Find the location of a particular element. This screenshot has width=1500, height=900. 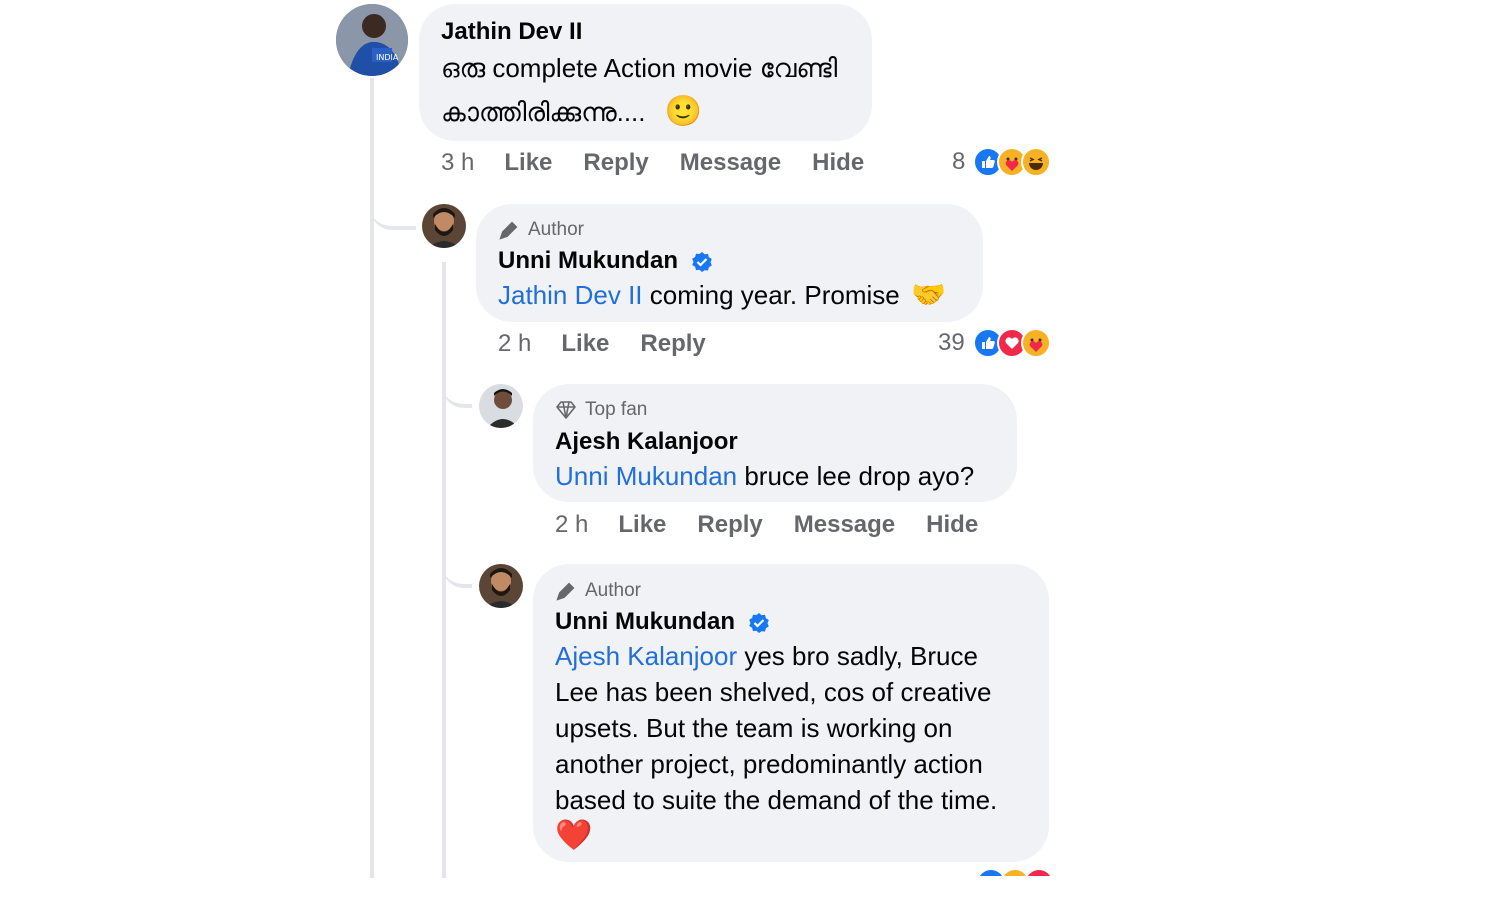

comment-line-1: Ajesh Kalanjoor yes bro sadly, Bruce is located at coordinates (776, 656).